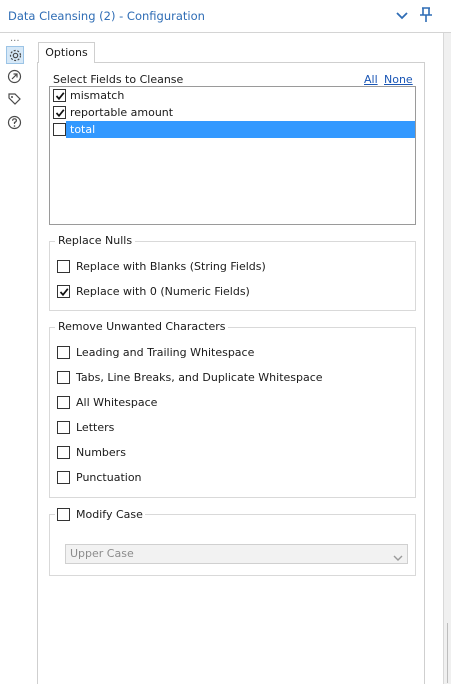 This screenshot has height=684, width=451. Describe the element at coordinates (165, 352) in the screenshot. I see `option-label: Leading and Trailing Whitespace` at that location.